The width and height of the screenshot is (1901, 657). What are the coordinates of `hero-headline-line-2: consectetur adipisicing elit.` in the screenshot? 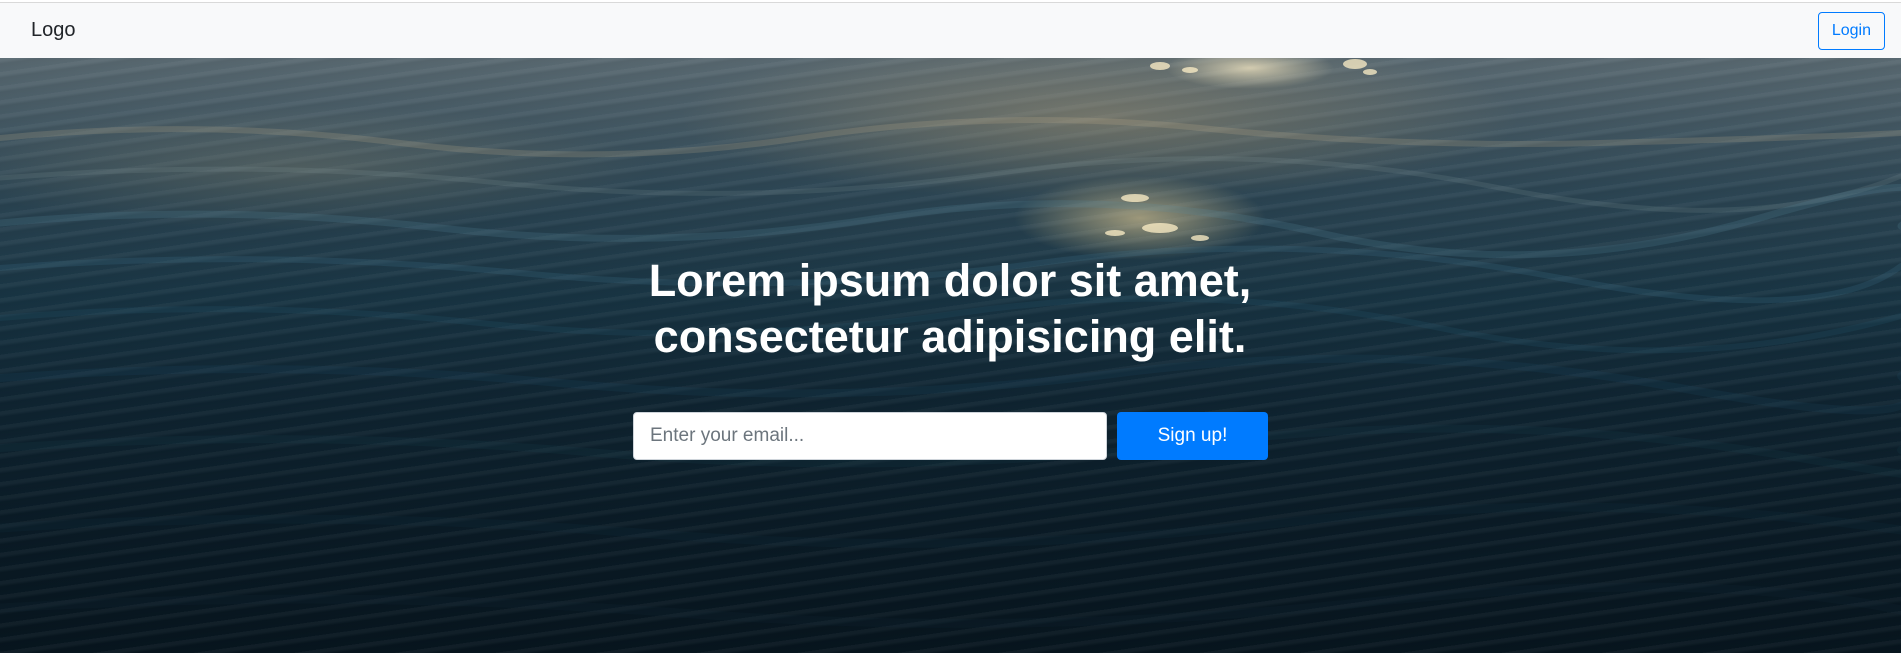 It's located at (950, 336).